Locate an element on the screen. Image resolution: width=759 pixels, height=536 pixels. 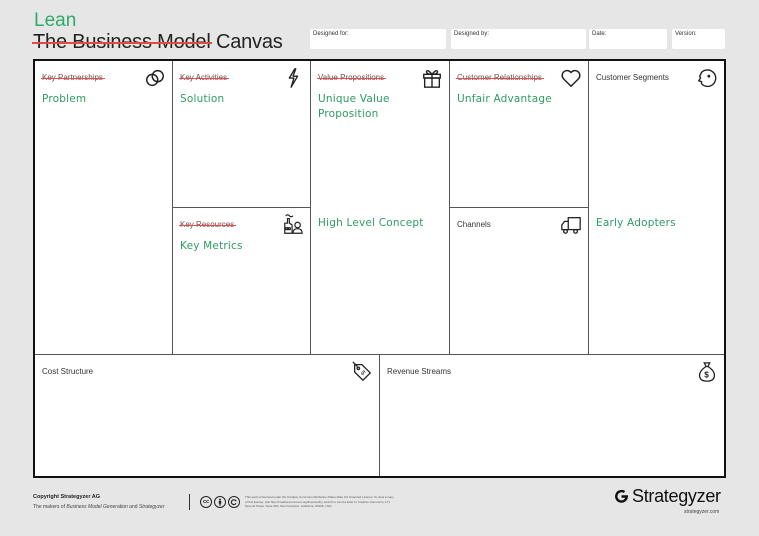
designed-for-label: Designed for: is located at coordinates (331, 34).